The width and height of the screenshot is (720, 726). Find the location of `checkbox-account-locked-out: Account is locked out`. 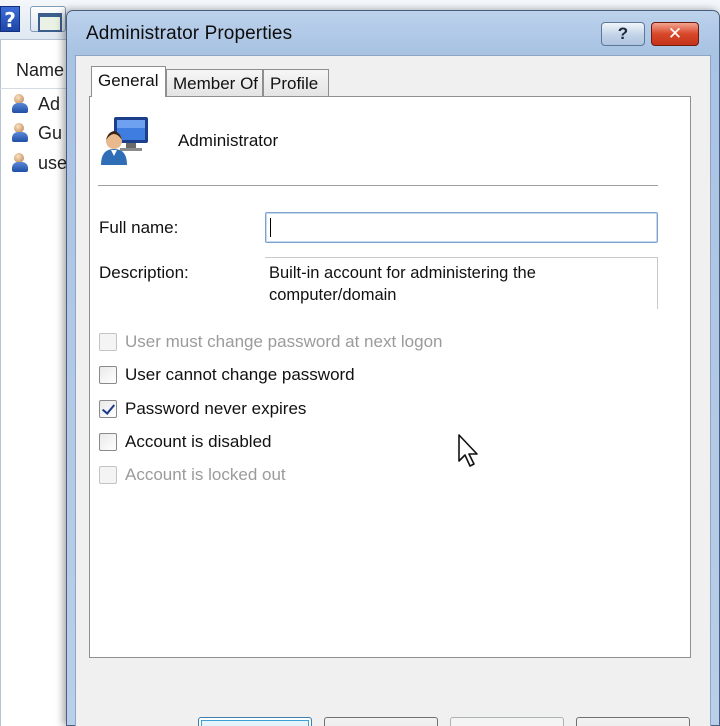

checkbox-account-locked-out: Account is locked out is located at coordinates (192, 475).